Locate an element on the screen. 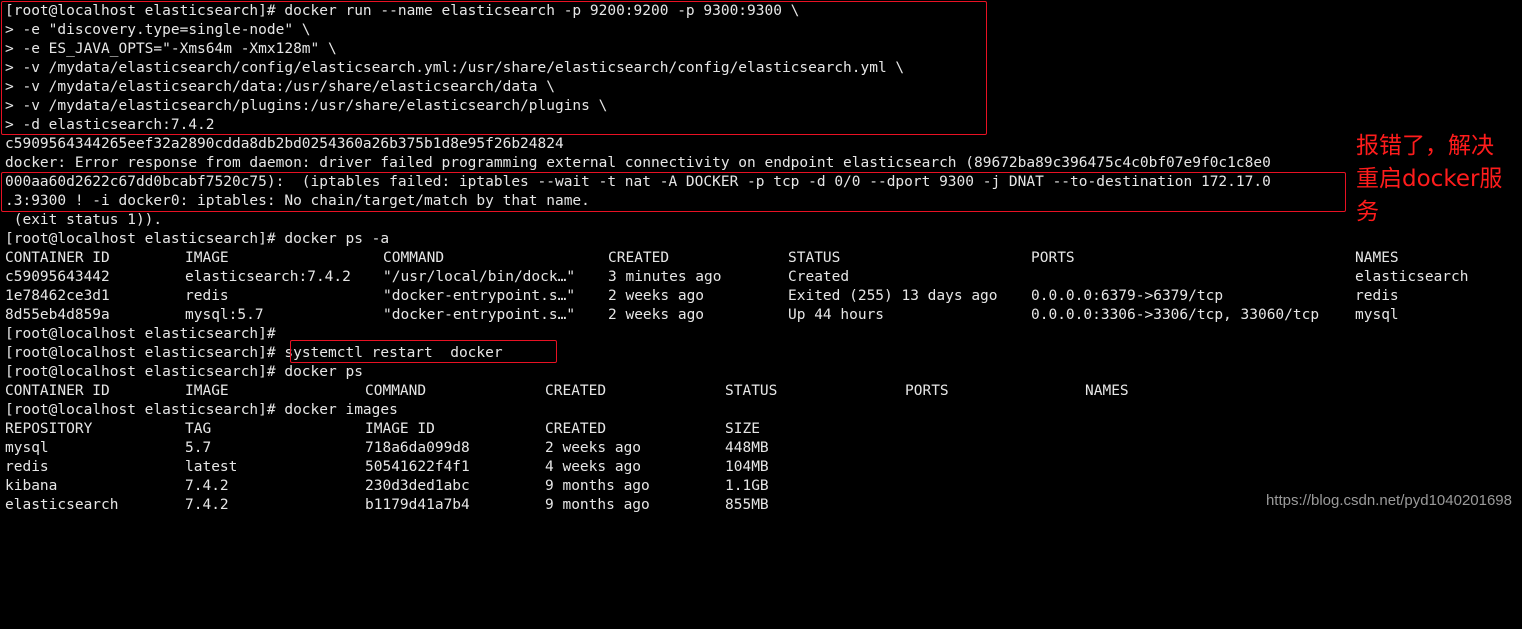 This screenshot has width=1522, height=629. status: Up 44 hours is located at coordinates (836, 315).